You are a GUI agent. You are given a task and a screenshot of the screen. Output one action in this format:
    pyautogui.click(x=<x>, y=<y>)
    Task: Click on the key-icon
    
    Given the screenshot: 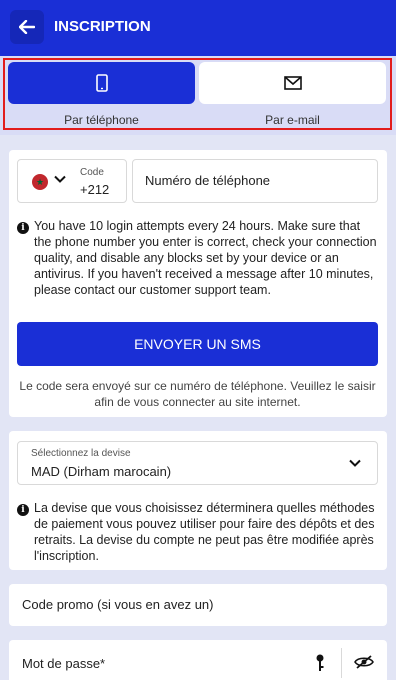 What is the action you would take?
    pyautogui.click(x=320, y=663)
    